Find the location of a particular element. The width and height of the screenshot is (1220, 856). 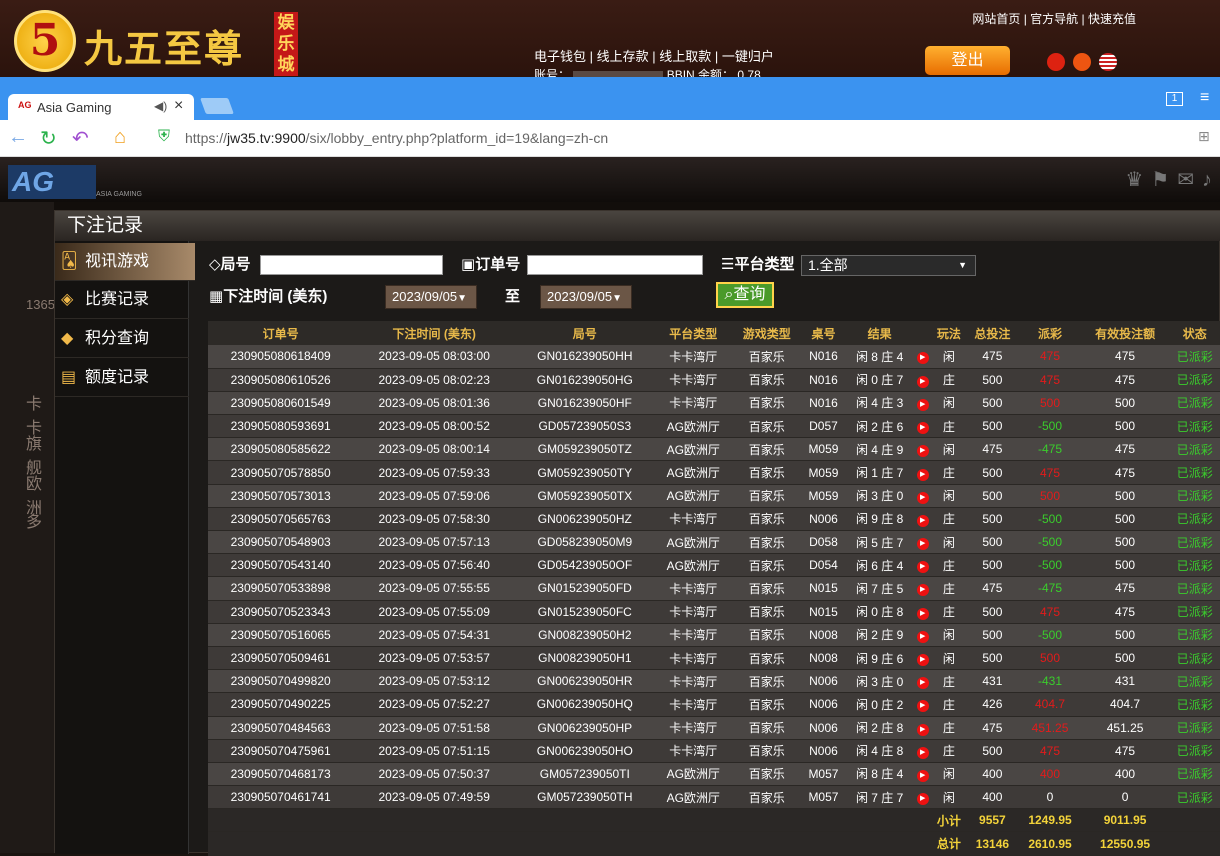

table-cell: 2023-09-05 07:55:55 is located at coordinates (434, 588).